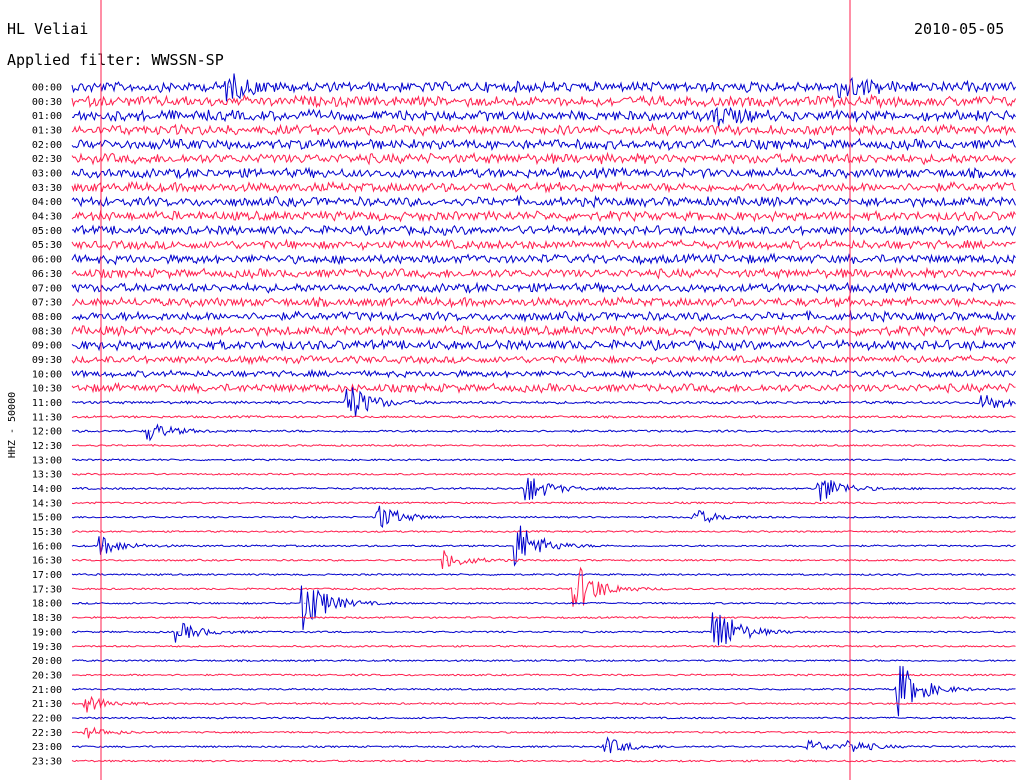 This screenshot has height=780, width=1024. What do you see at coordinates (543, 646) in the screenshot?
I see `trace-1930` at bounding box center [543, 646].